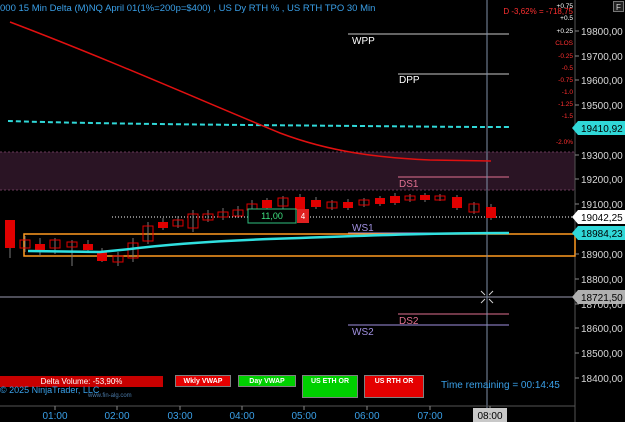 Image resolution: width=625 pixels, height=422 pixels. What do you see at coordinates (394, 386) in the screenshot?
I see `us-rth-or-button: US RTH OR` at bounding box center [394, 386].